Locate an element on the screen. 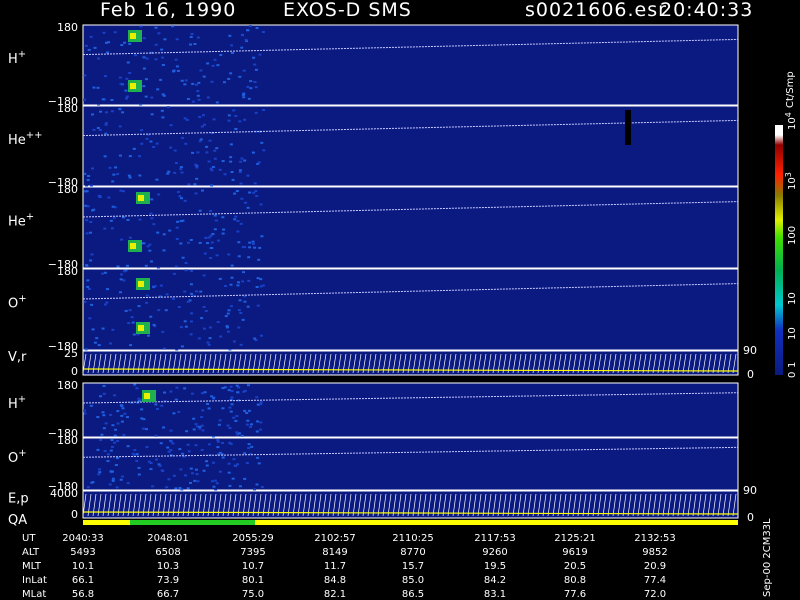  table-cell: 66.1 is located at coordinates (83, 580).